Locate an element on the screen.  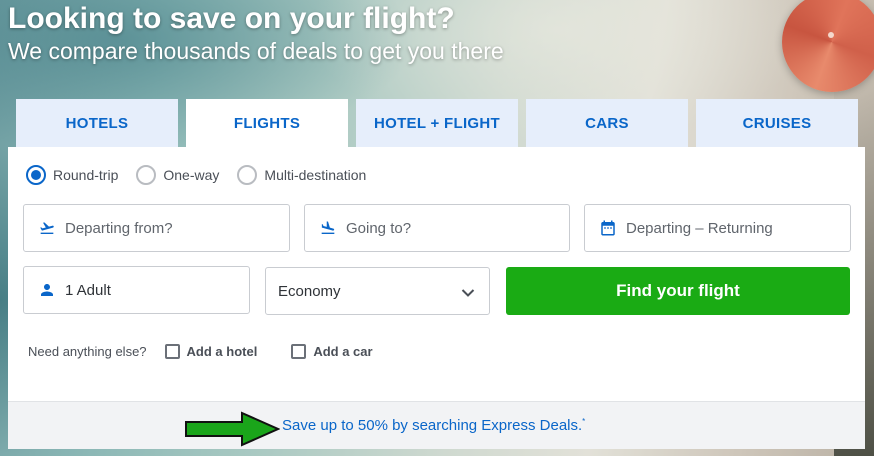
tab-cruises: CRUISES is located at coordinates (777, 123).